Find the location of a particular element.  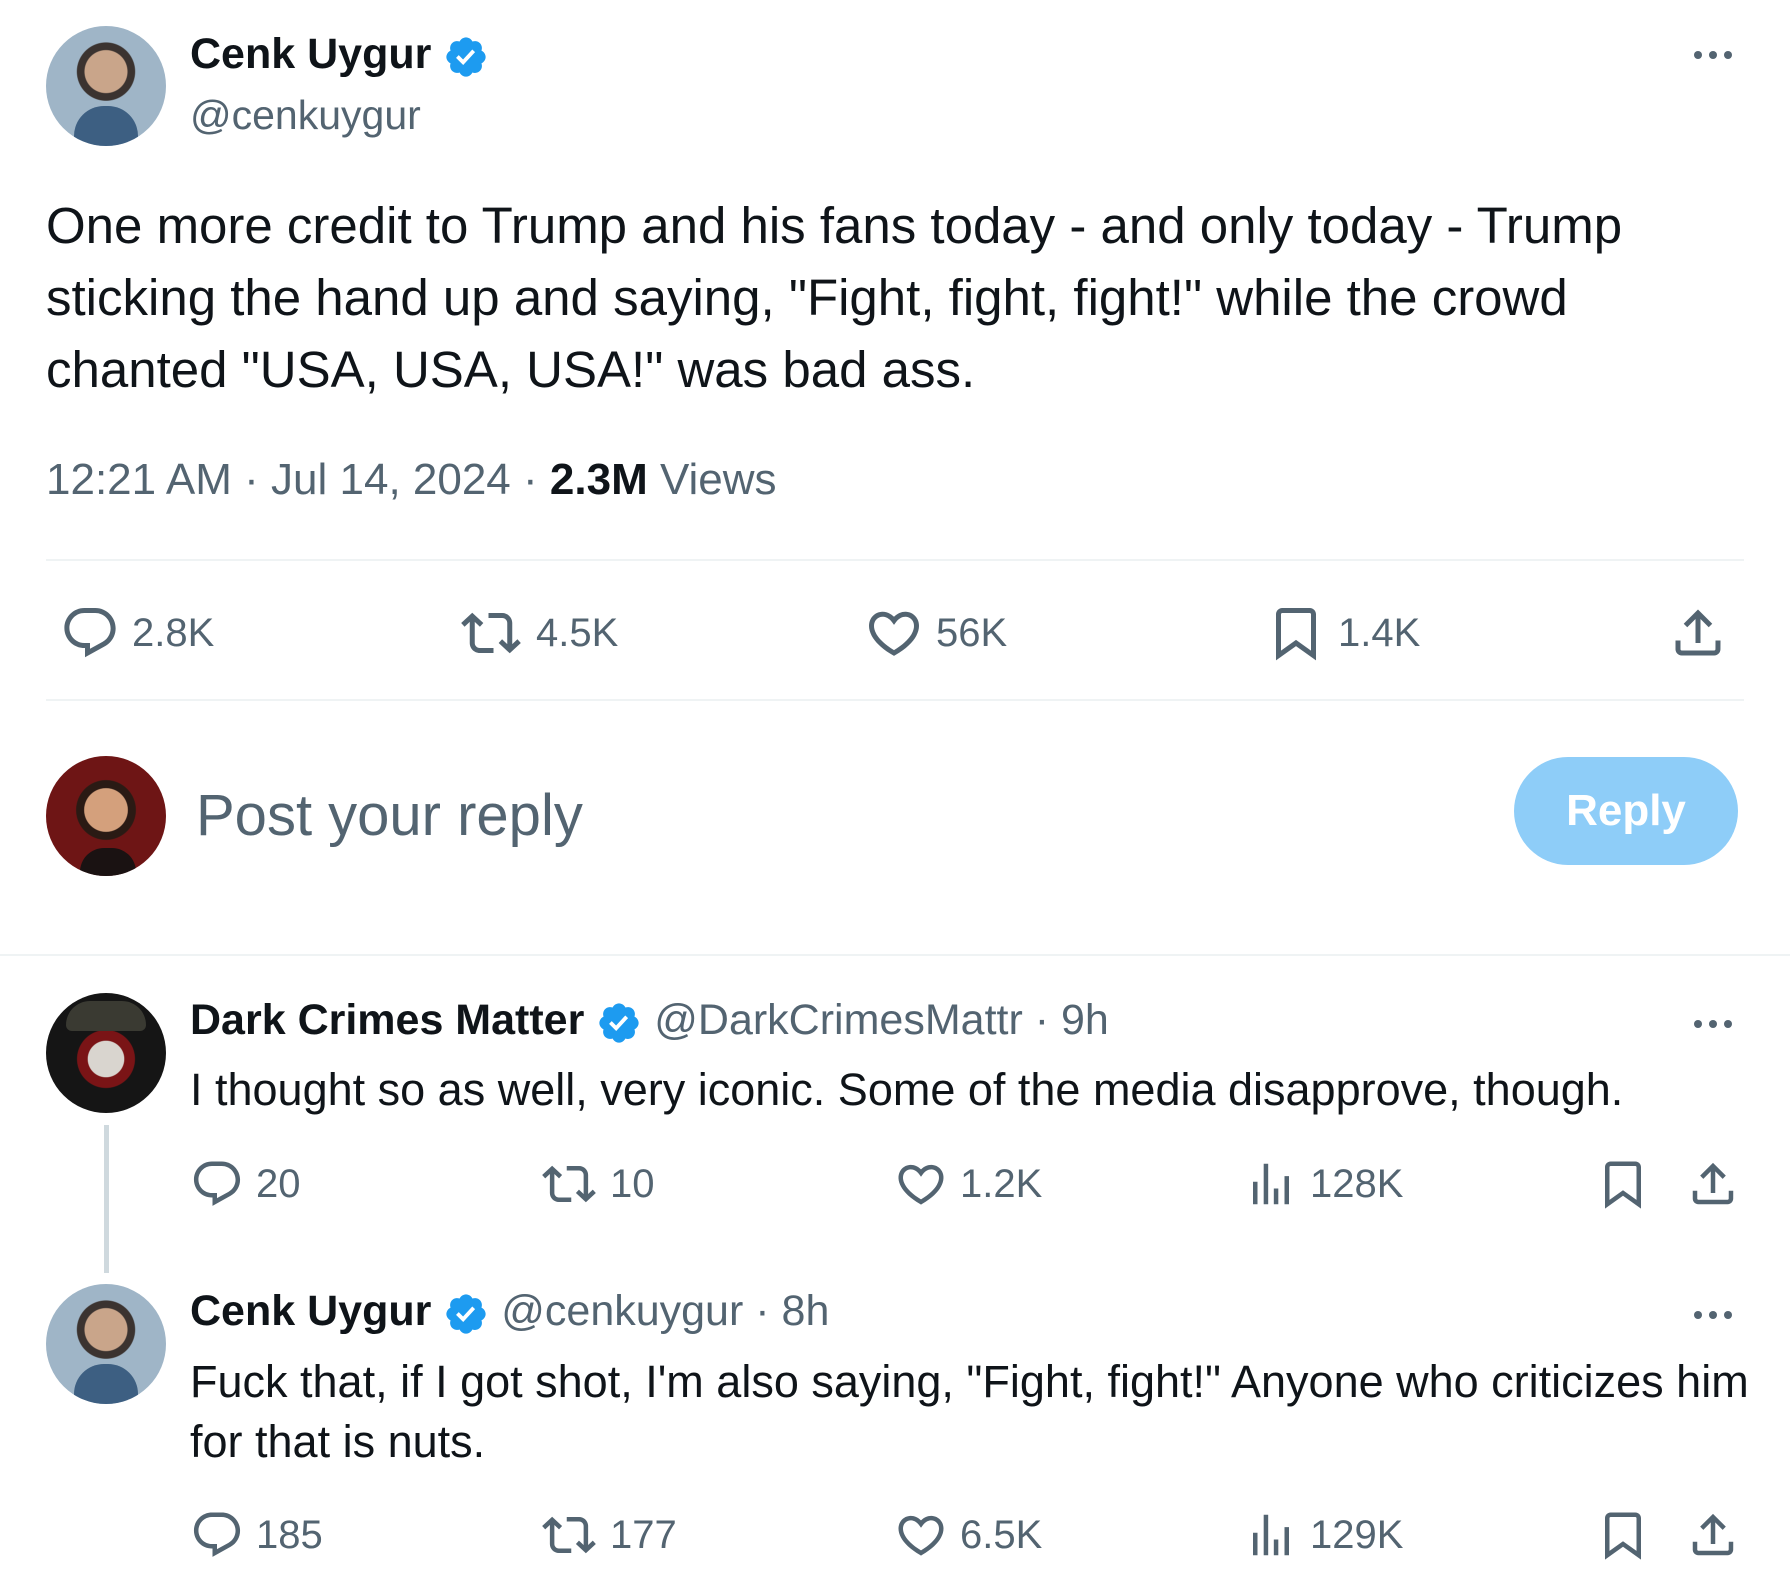

like-count: 1.2K is located at coordinates (1001, 1183).